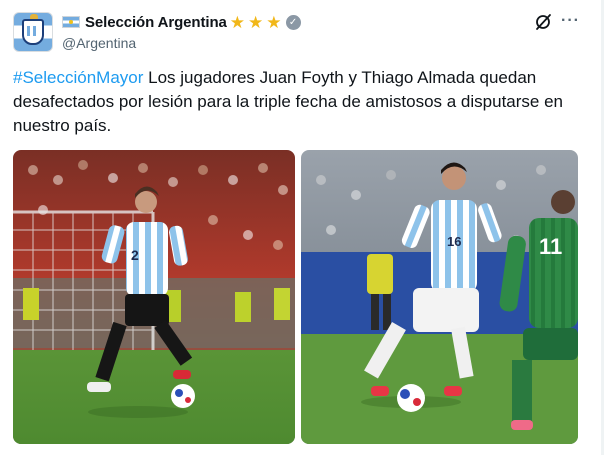 The image size is (604, 455). What do you see at coordinates (550, 246) in the screenshot?
I see `opponent-jersey-number: 11` at bounding box center [550, 246].